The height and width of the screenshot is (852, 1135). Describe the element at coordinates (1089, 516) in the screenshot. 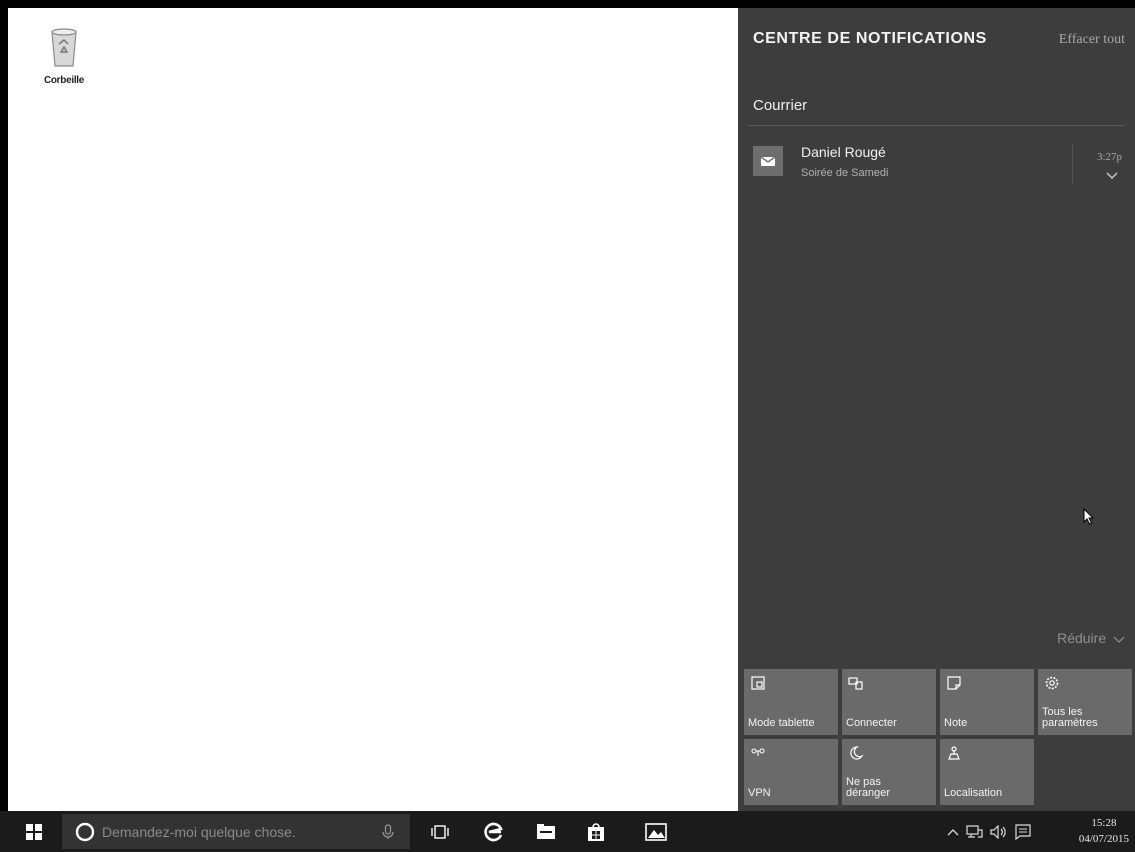

I see `mouse-cursor-icon` at that location.